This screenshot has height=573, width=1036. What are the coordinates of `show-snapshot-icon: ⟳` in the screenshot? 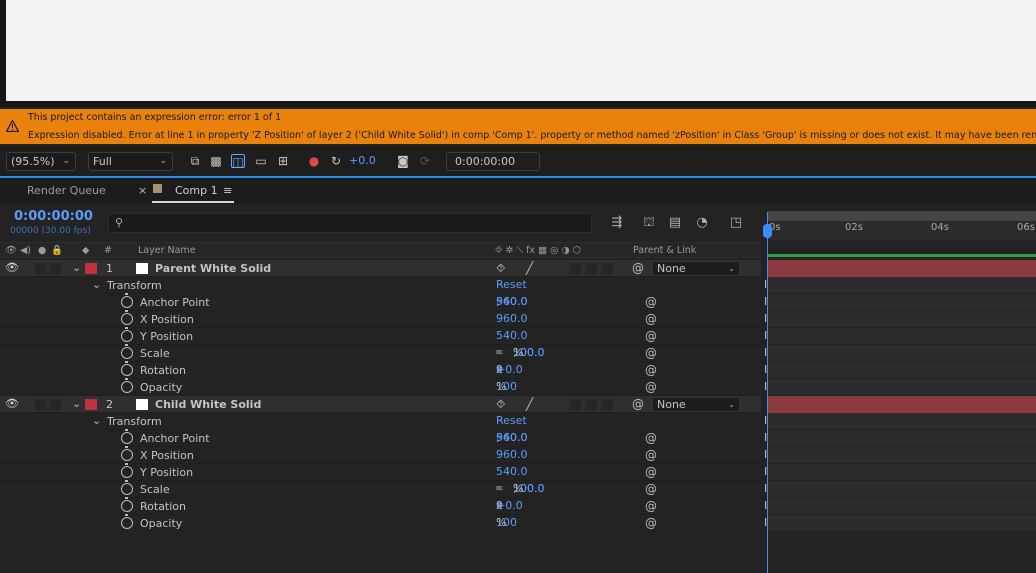 It's located at (425, 161).